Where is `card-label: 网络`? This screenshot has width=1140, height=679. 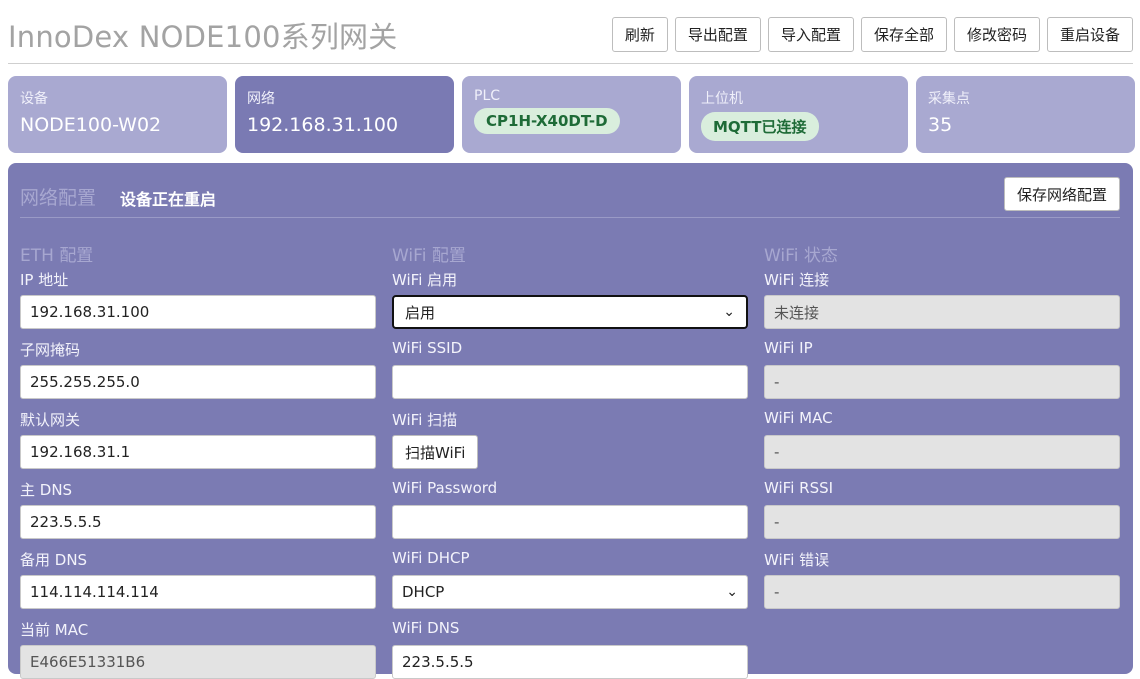
card-label: 网络 is located at coordinates (261, 99).